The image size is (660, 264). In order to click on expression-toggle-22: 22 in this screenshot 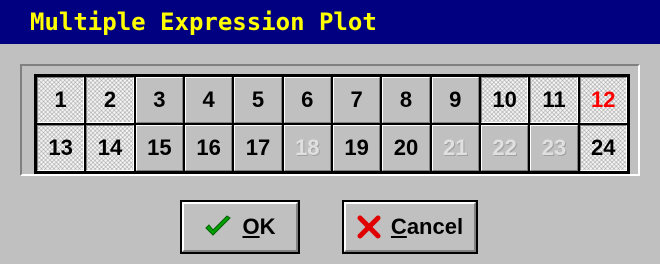, I will do `click(504, 148)`.